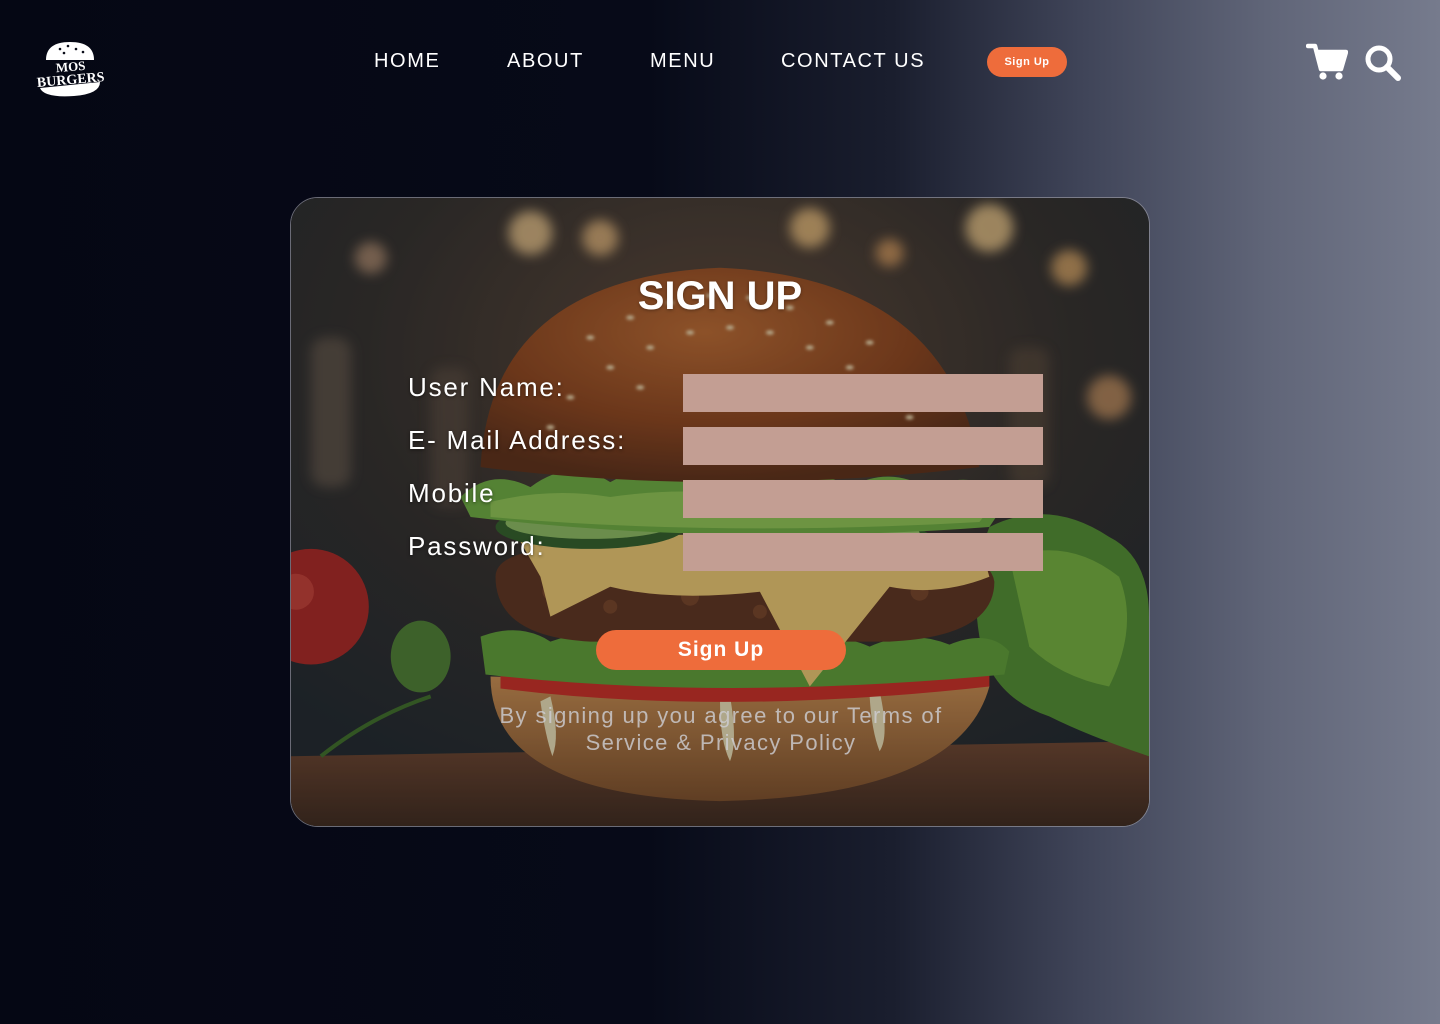 This screenshot has height=1024, width=1440. What do you see at coordinates (407, 61) in the screenshot?
I see `nav-home-link: HOME` at bounding box center [407, 61].